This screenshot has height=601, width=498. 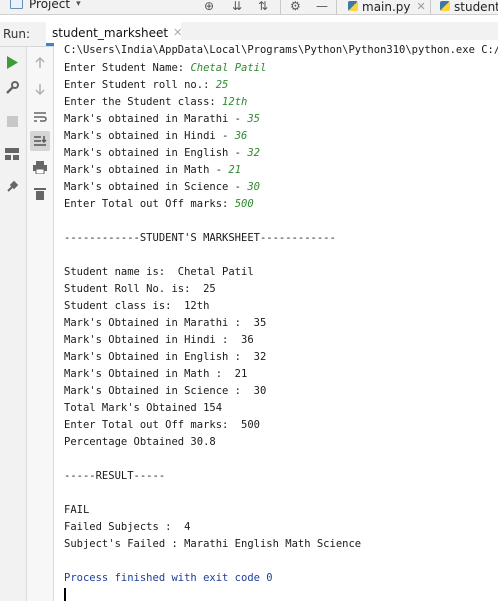 What do you see at coordinates (146, 85) in the screenshot?
I see `console-input-line: Enter Student roll no.: 25` at bounding box center [146, 85].